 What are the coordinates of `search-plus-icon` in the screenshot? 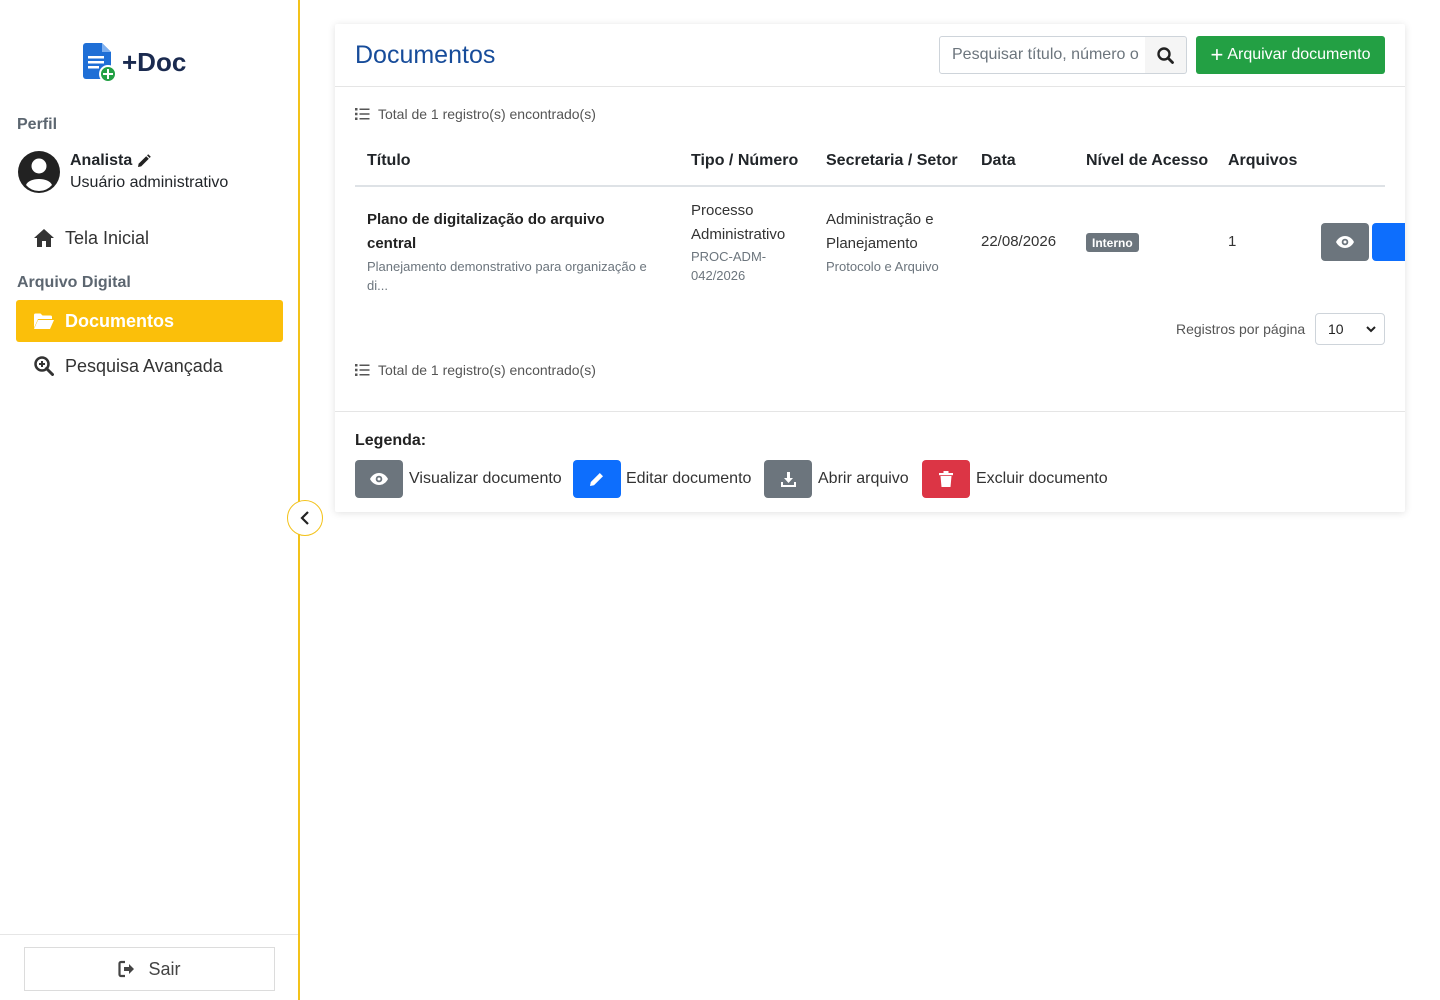 It's located at (44, 366).